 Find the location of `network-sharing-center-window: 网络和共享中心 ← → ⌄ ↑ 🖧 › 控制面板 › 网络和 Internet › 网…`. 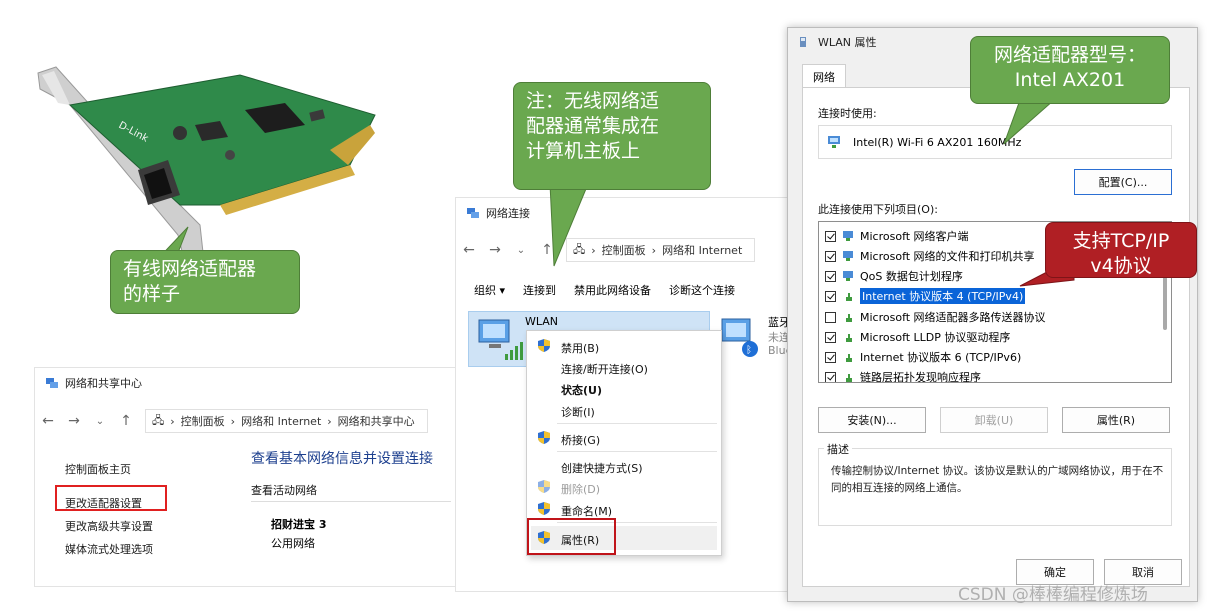

network-sharing-center-window: 网络和共享中心 ← → ⌄ ↑ 🖧 › 控制面板 › 网络和 Internet › 网… is located at coordinates (246, 477).